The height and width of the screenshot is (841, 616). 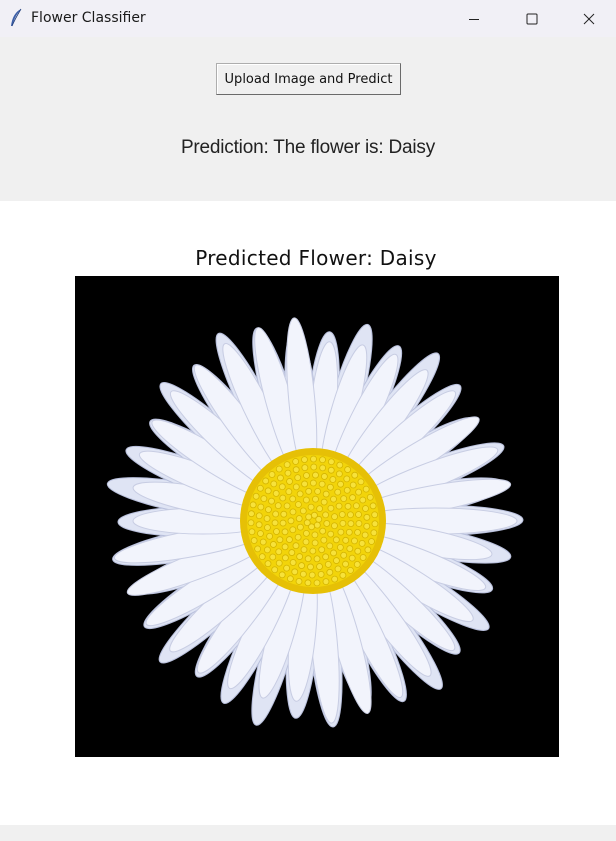 I want to click on close-button, so click(x=588, y=18).